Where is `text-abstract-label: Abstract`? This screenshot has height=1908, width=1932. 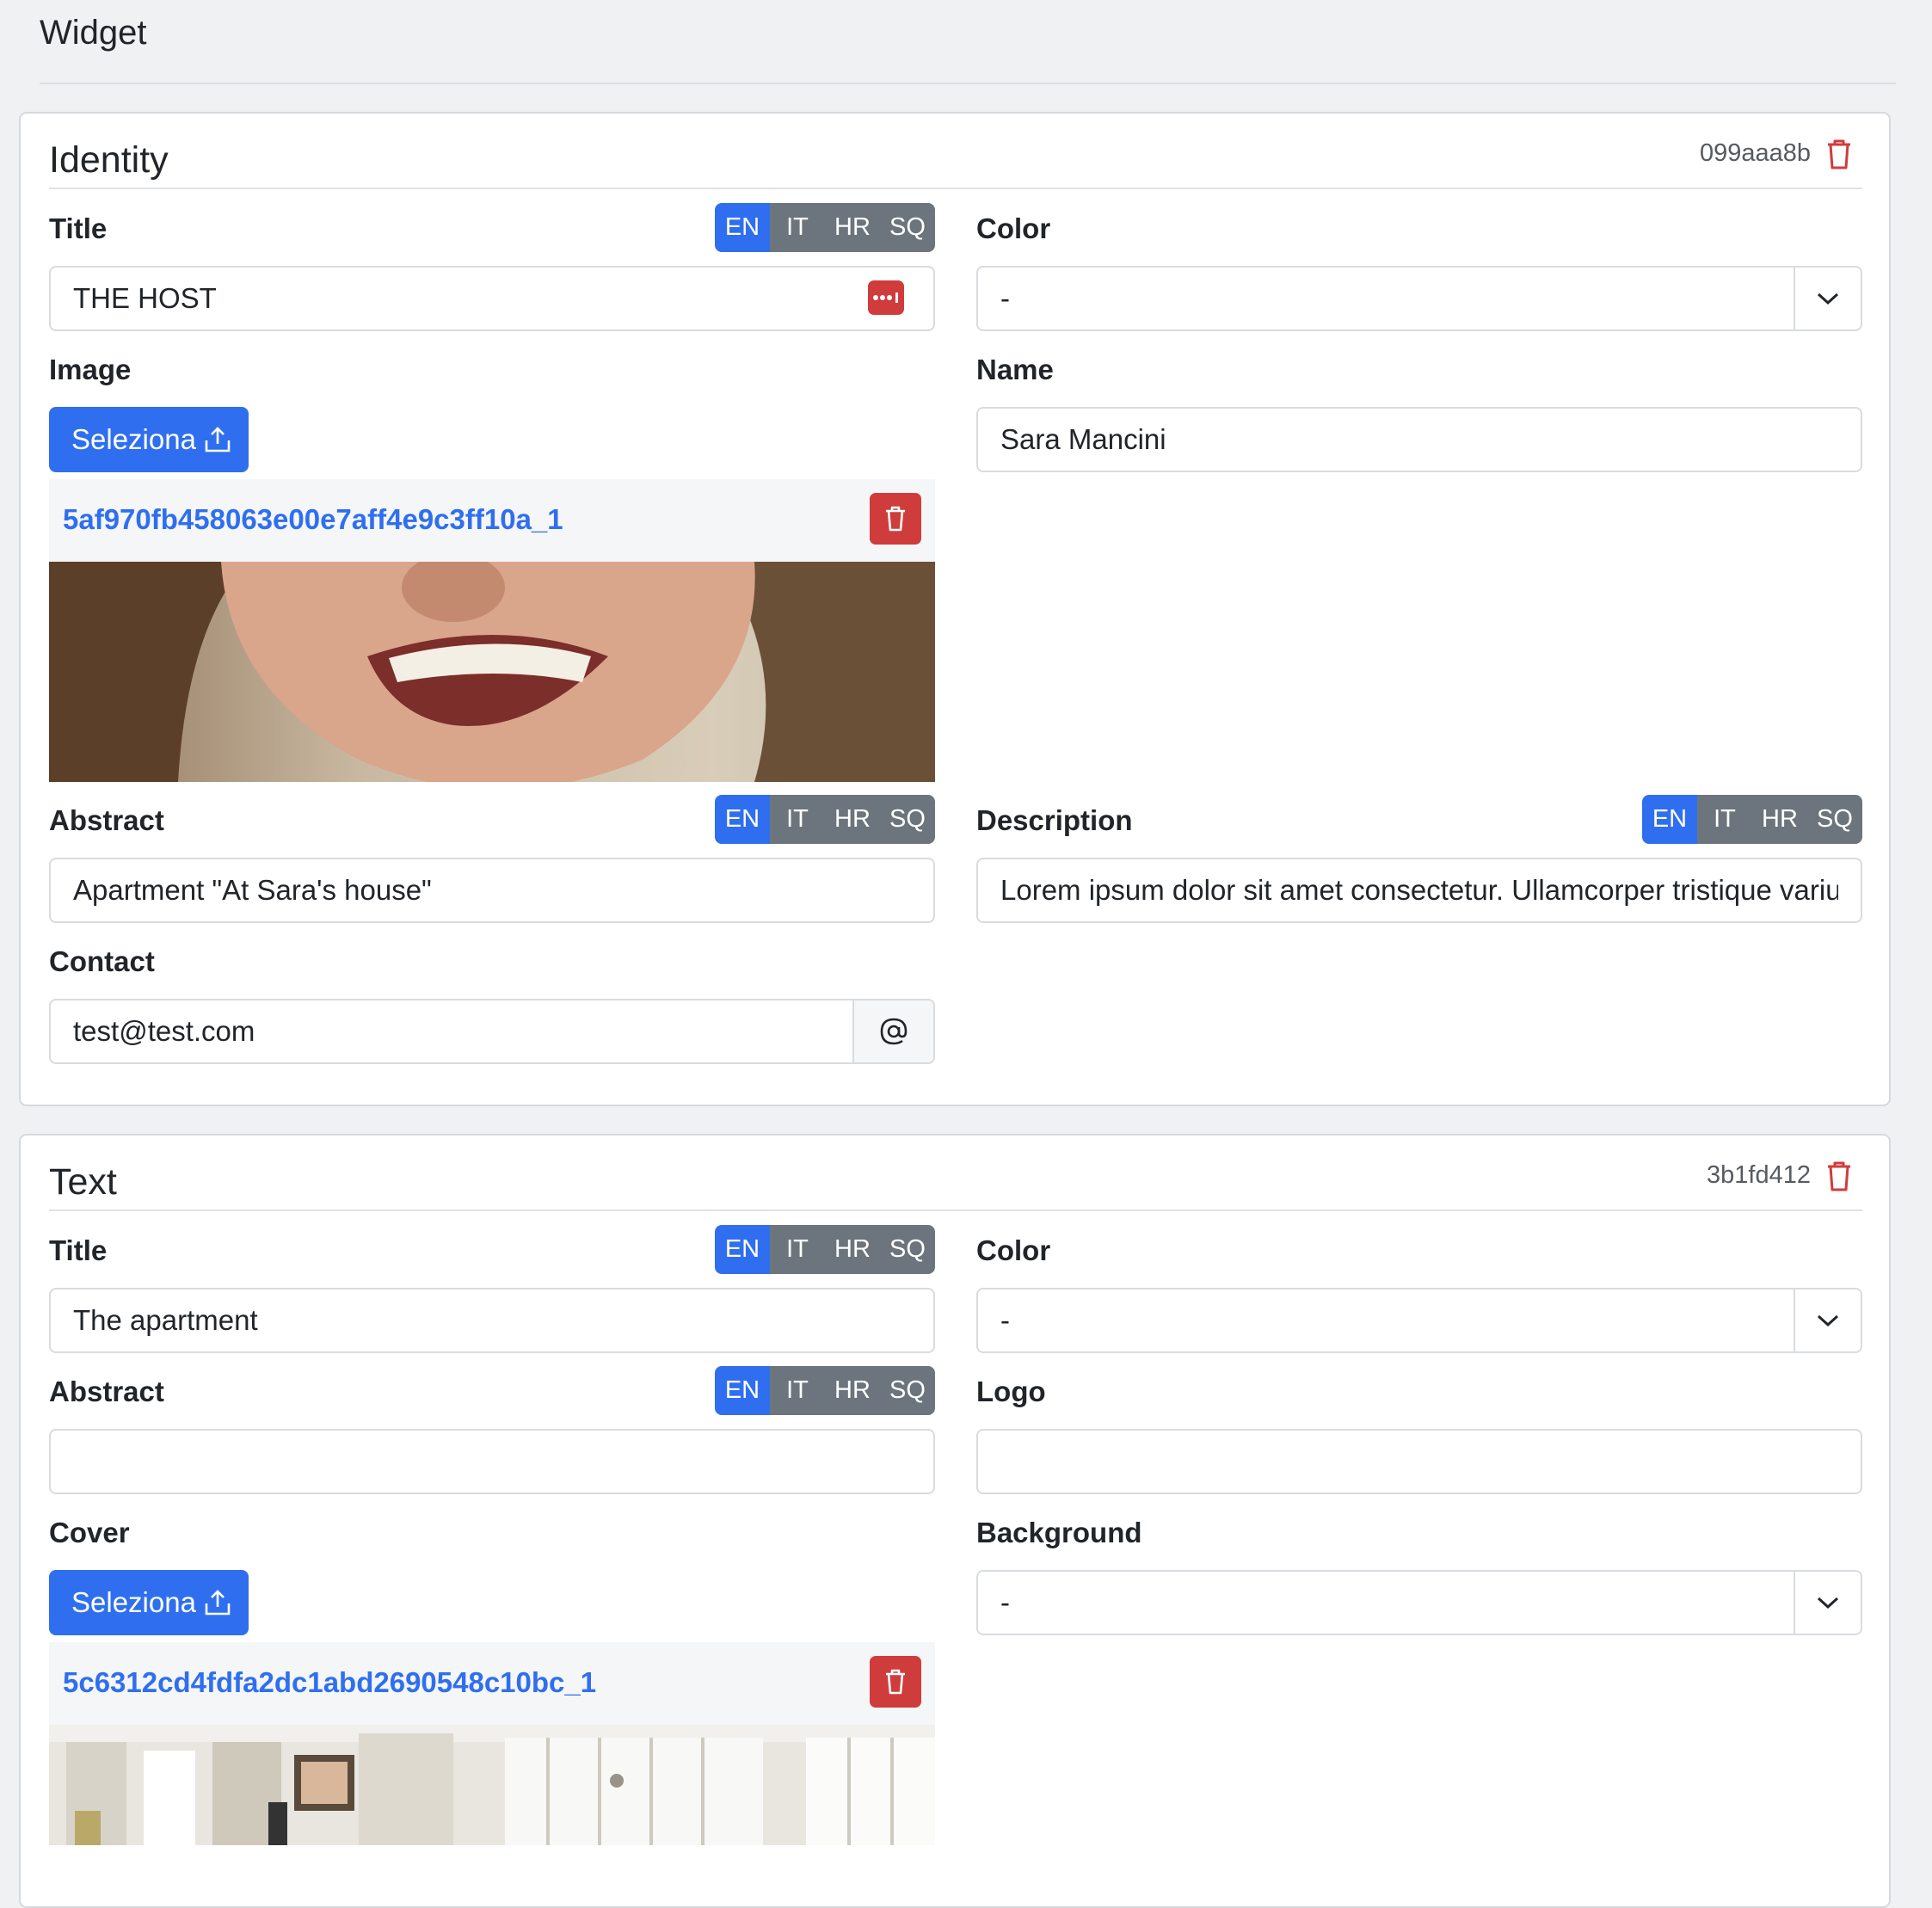
text-abstract-label: Abstract is located at coordinates (106, 1391).